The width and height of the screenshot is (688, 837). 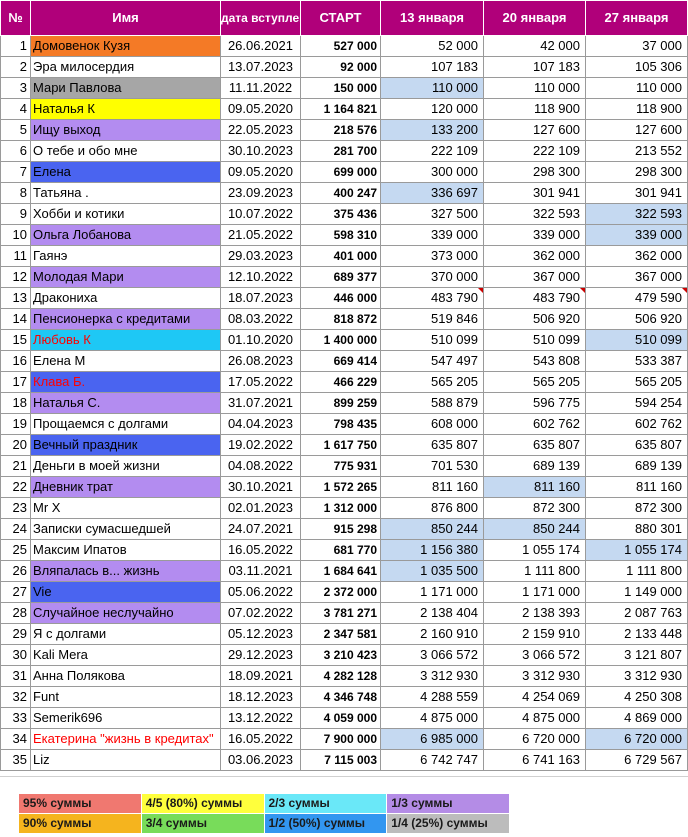 What do you see at coordinates (125, 256) in the screenshot?
I see `member-name-cell: Гаянэ` at bounding box center [125, 256].